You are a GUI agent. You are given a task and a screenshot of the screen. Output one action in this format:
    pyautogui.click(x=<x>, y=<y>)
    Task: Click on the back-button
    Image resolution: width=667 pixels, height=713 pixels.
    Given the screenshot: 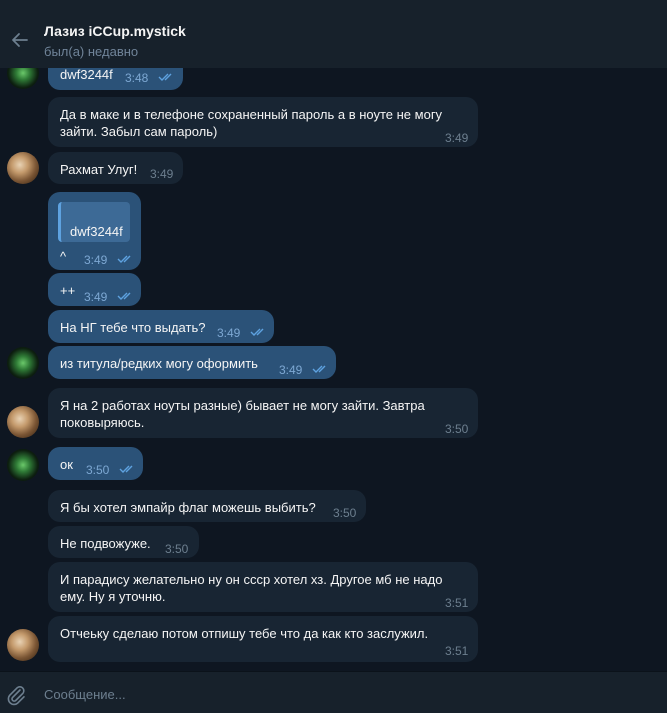 What is the action you would take?
    pyautogui.click(x=20, y=40)
    